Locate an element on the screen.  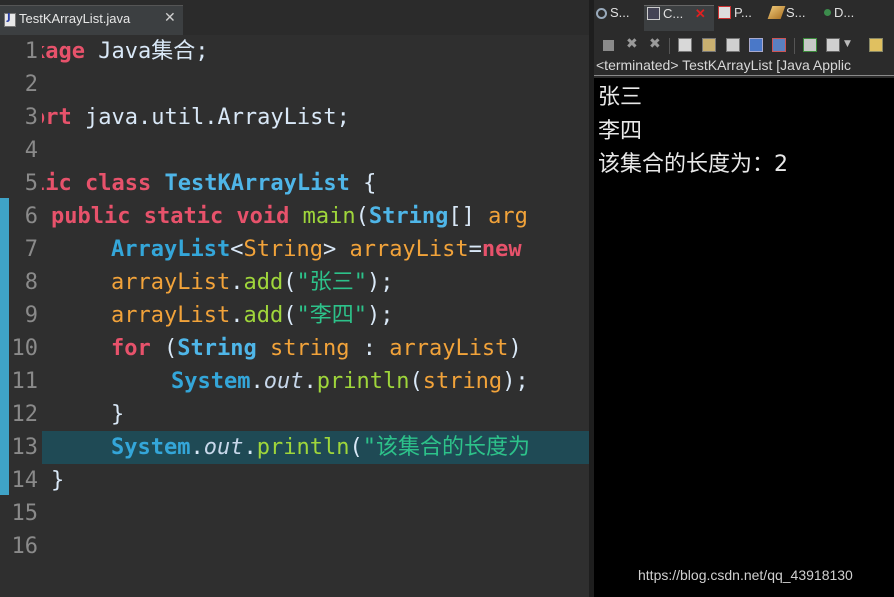
debug-icon is located at coordinates (827, 12).